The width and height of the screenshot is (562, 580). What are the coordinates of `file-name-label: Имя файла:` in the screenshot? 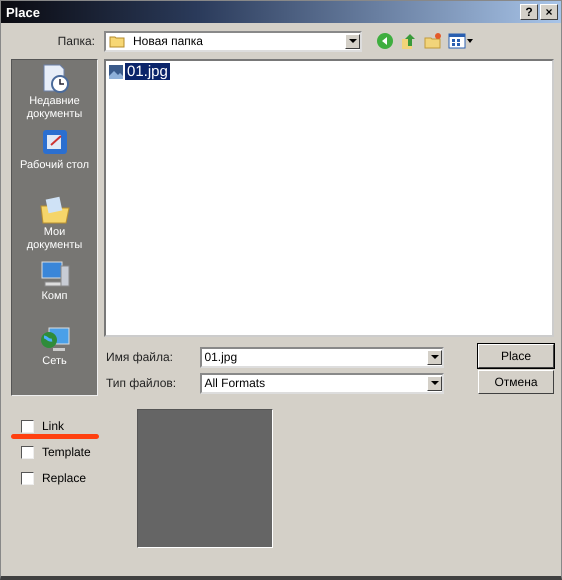 It's located at (139, 357).